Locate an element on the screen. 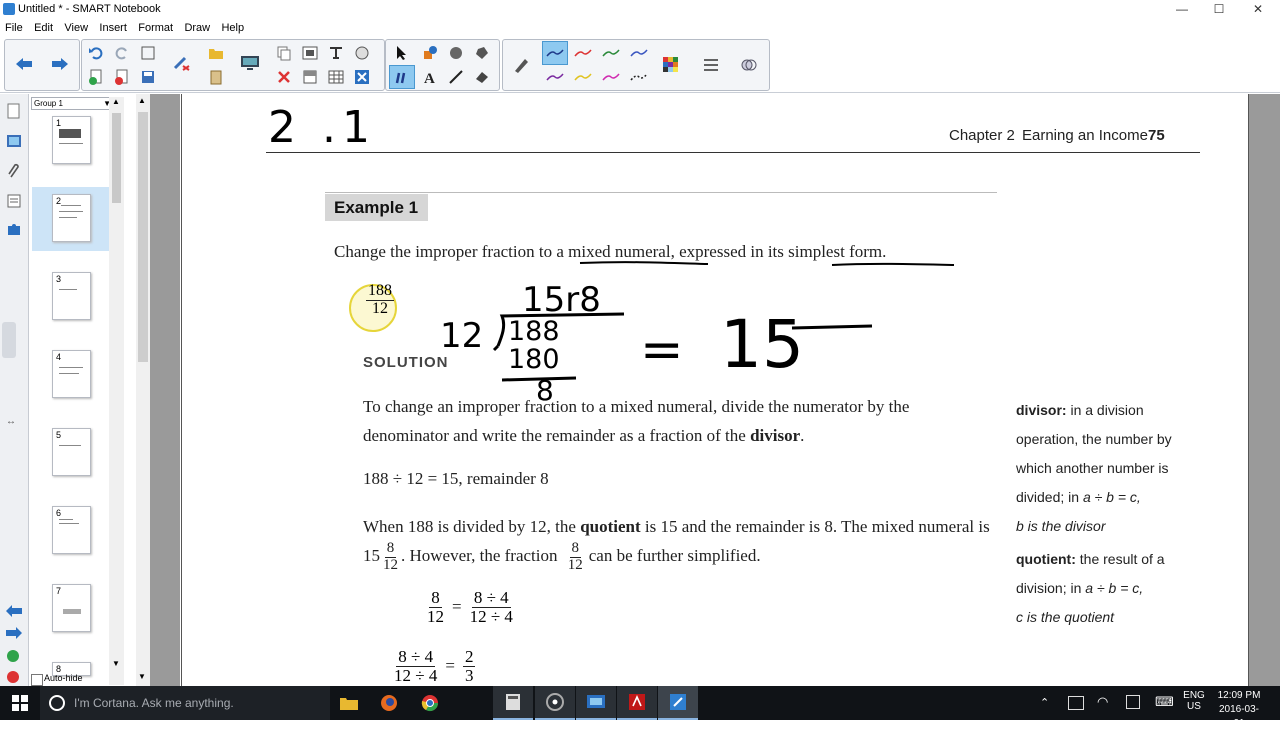  menu-help: Help is located at coordinates (232, 28).